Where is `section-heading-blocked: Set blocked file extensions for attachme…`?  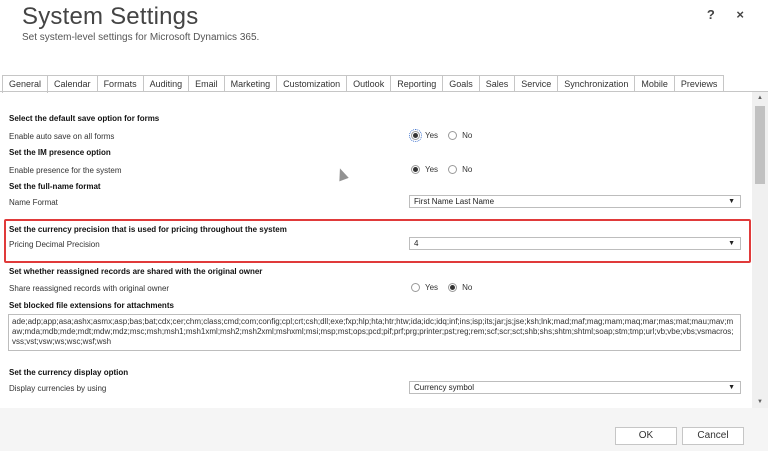
section-heading-blocked: Set blocked file extensions for attachme… is located at coordinates (91, 305).